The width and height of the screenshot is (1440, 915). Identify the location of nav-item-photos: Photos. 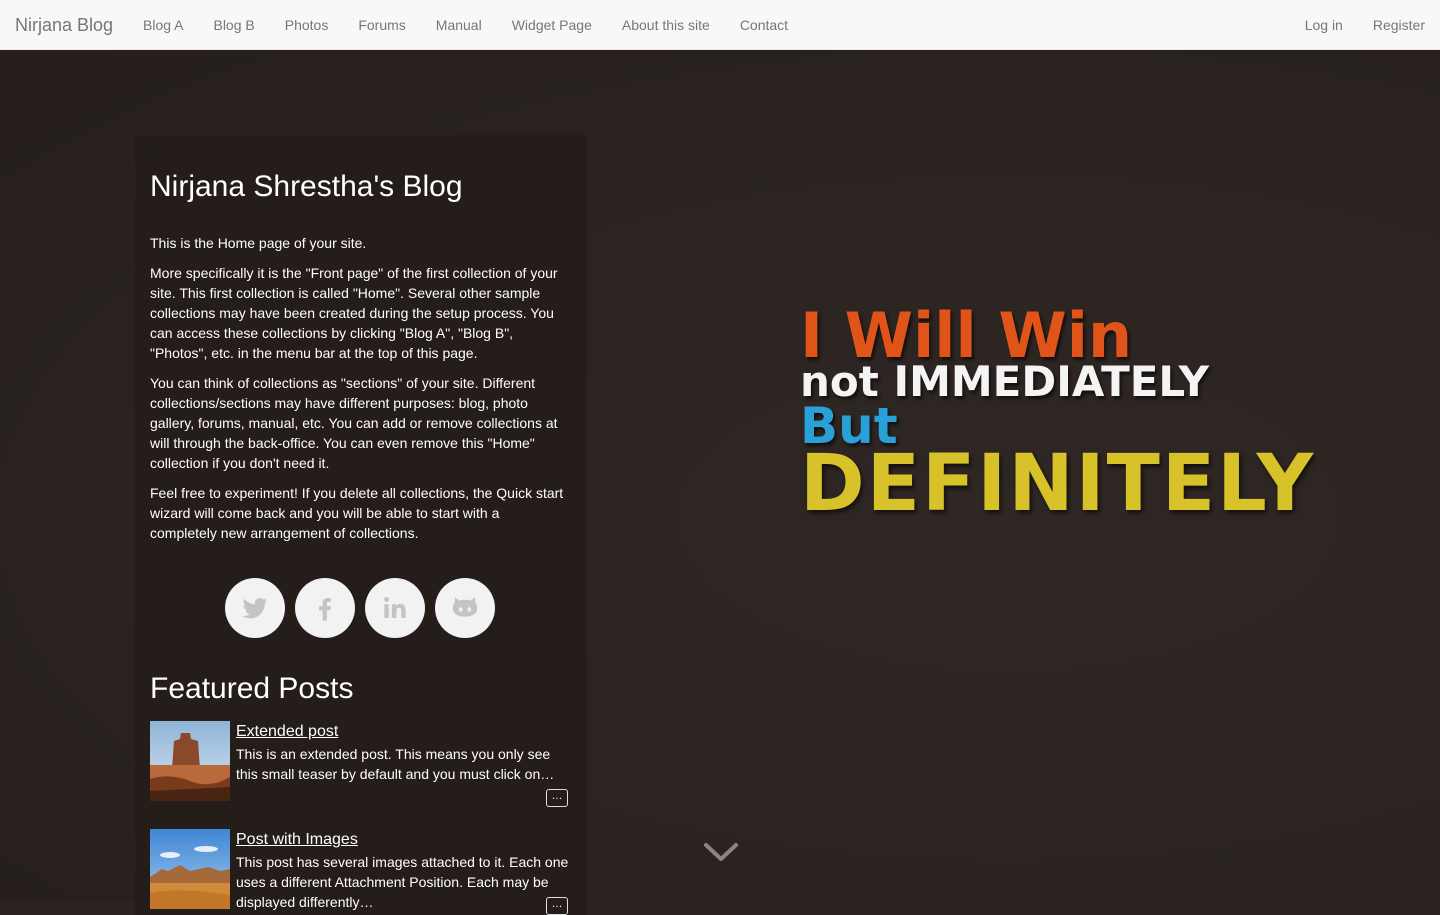
(307, 25).